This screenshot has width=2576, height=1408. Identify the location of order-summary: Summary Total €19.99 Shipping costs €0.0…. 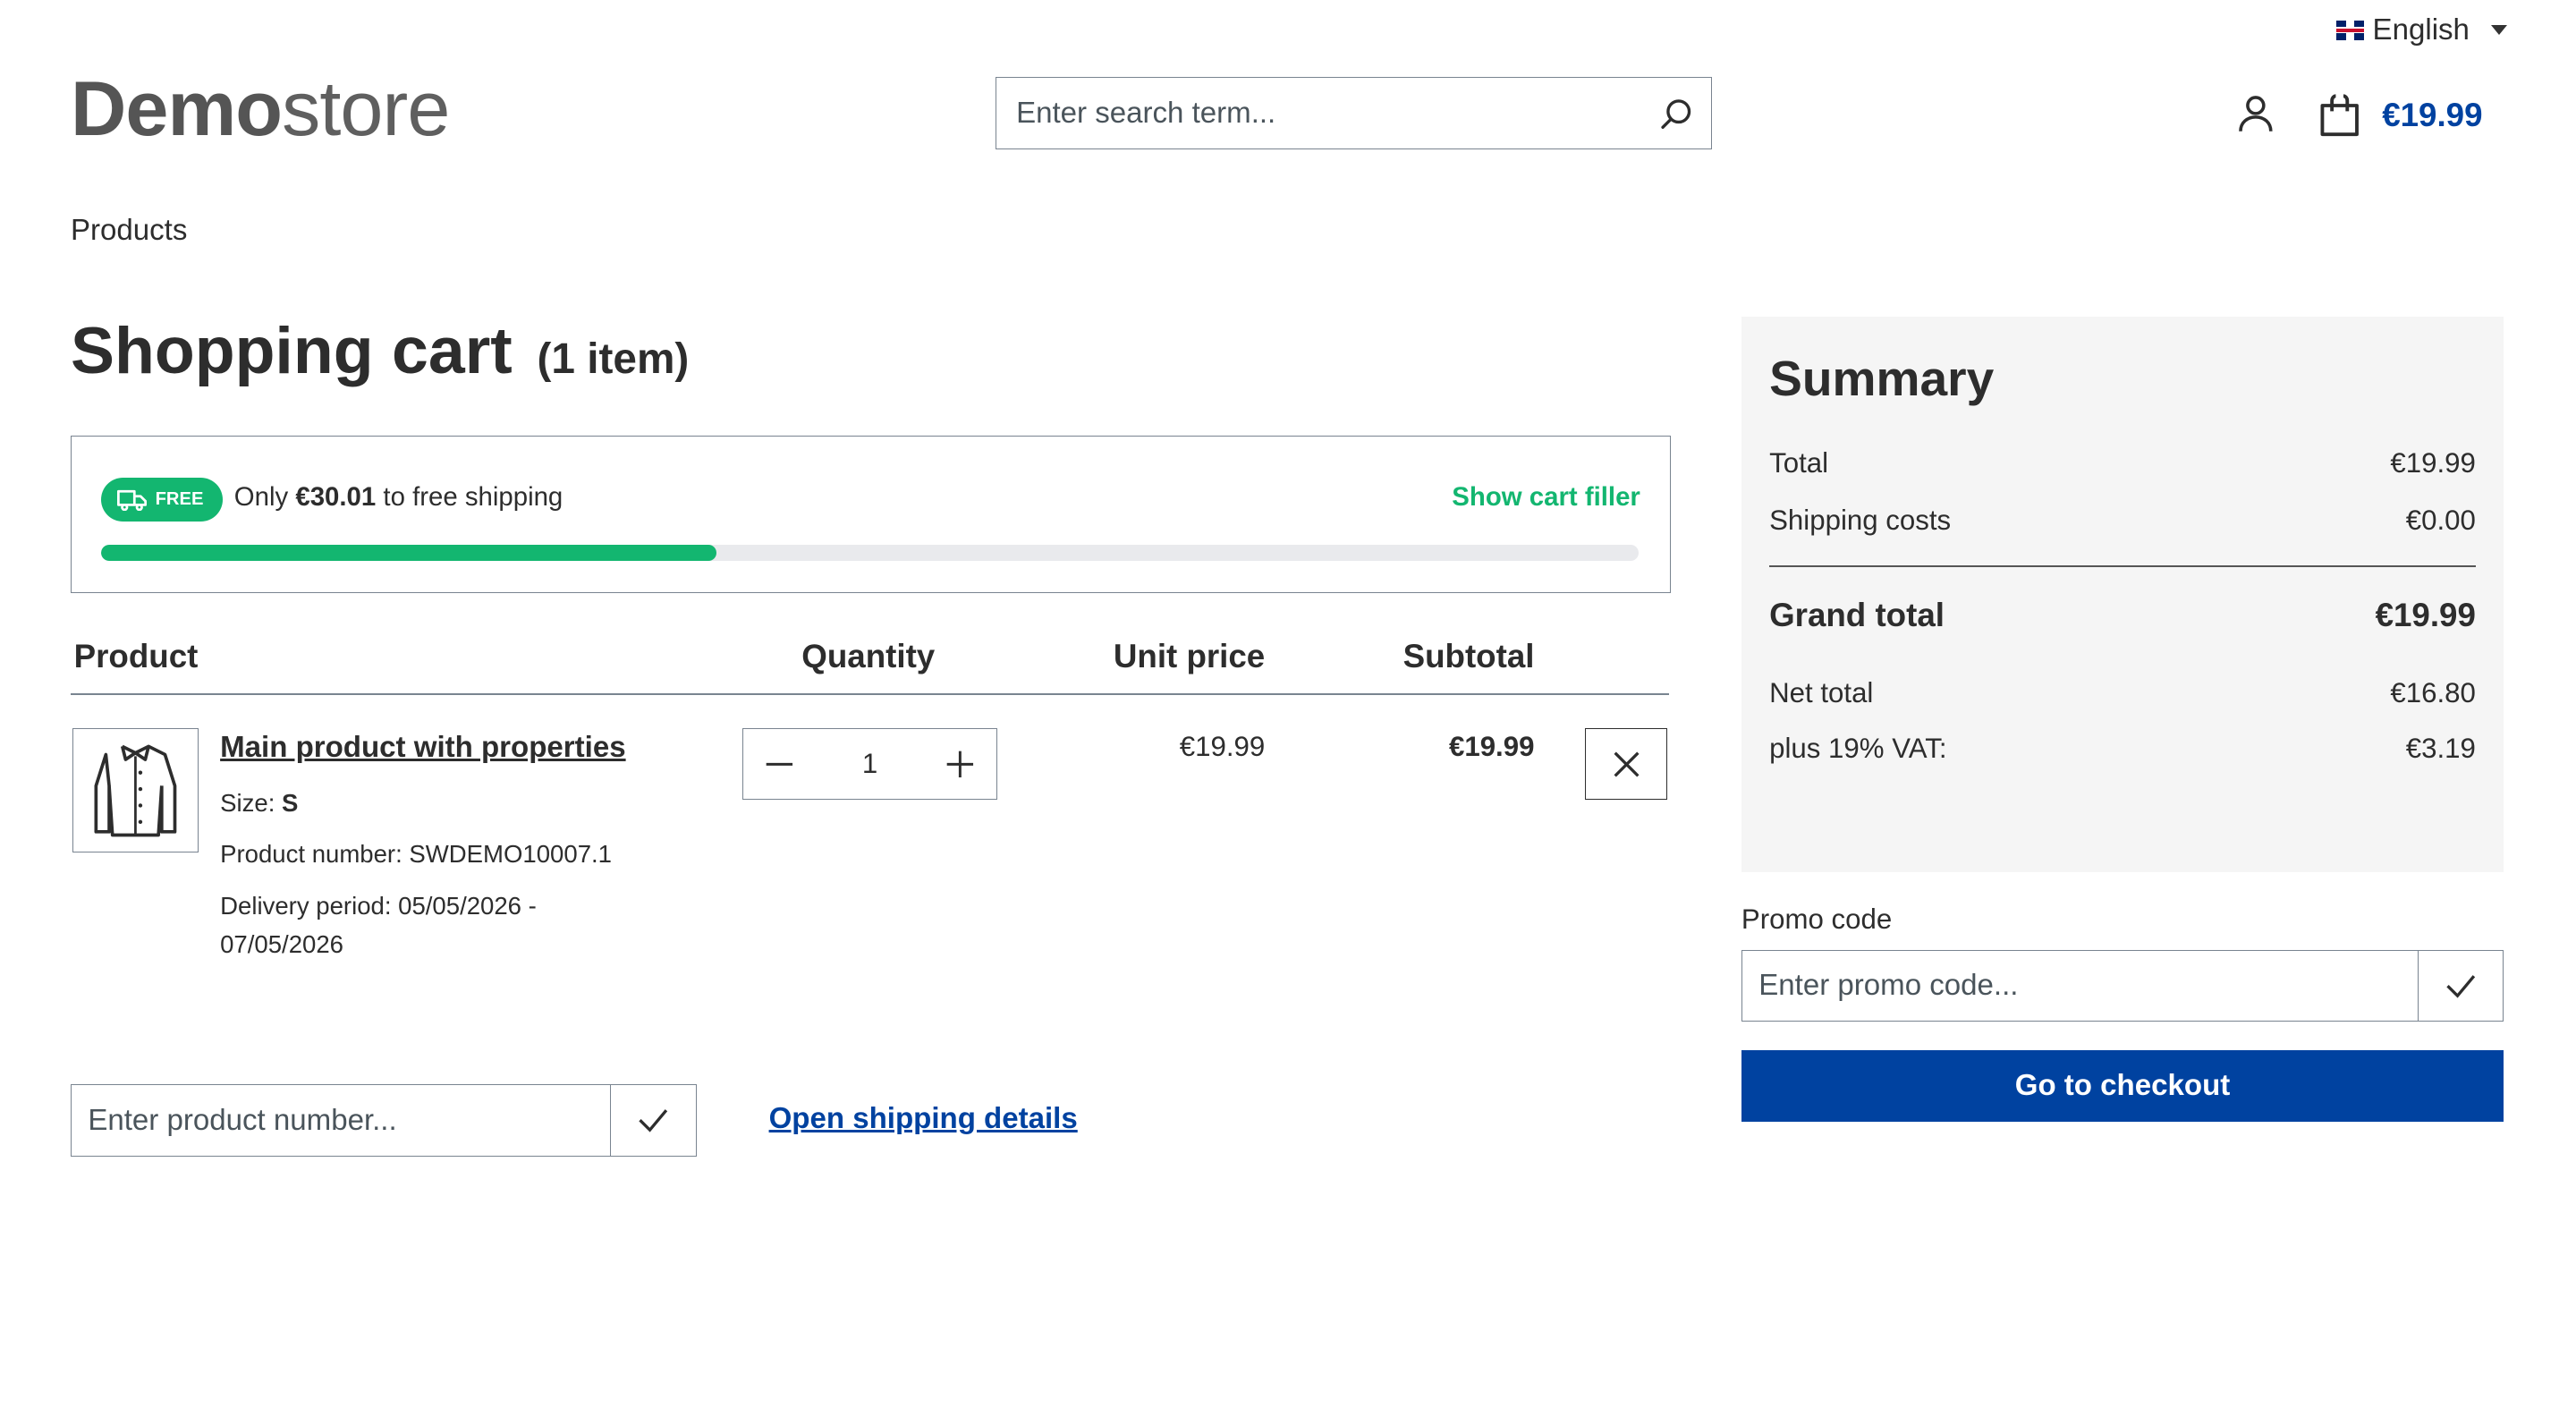
(2122, 595).